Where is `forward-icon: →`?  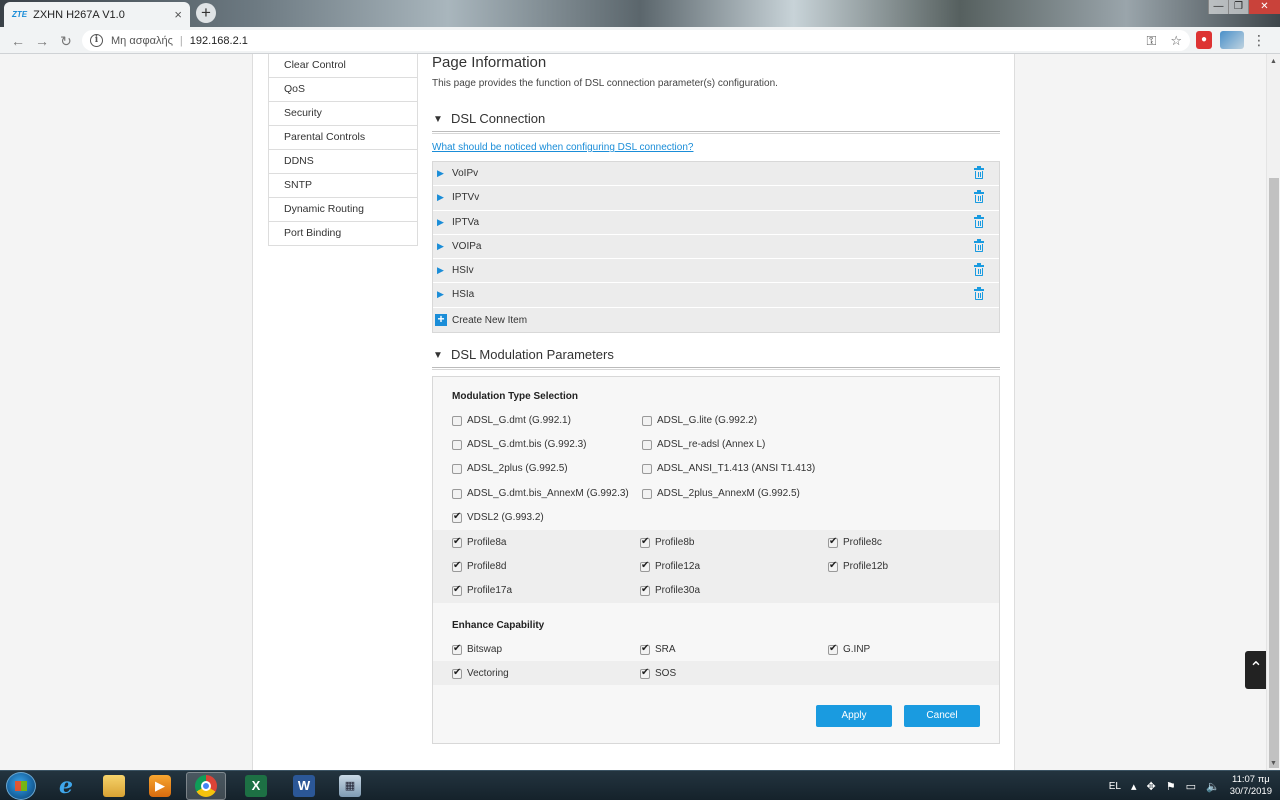 forward-icon: → is located at coordinates (42, 41).